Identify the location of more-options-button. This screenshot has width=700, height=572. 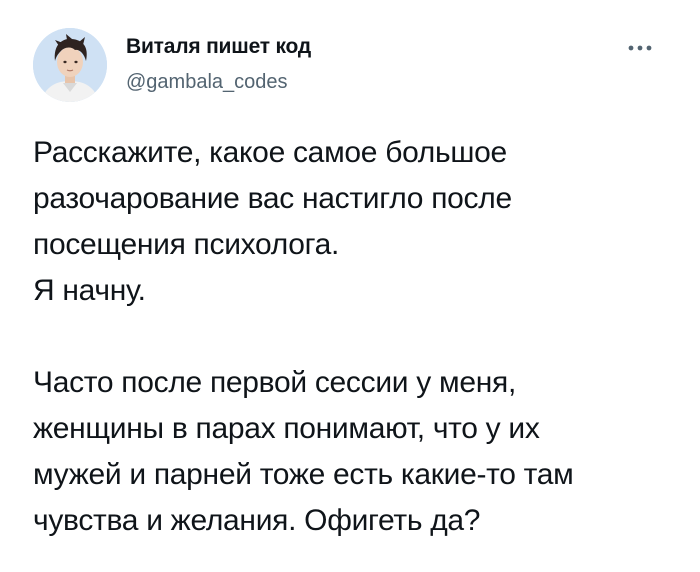
(640, 48).